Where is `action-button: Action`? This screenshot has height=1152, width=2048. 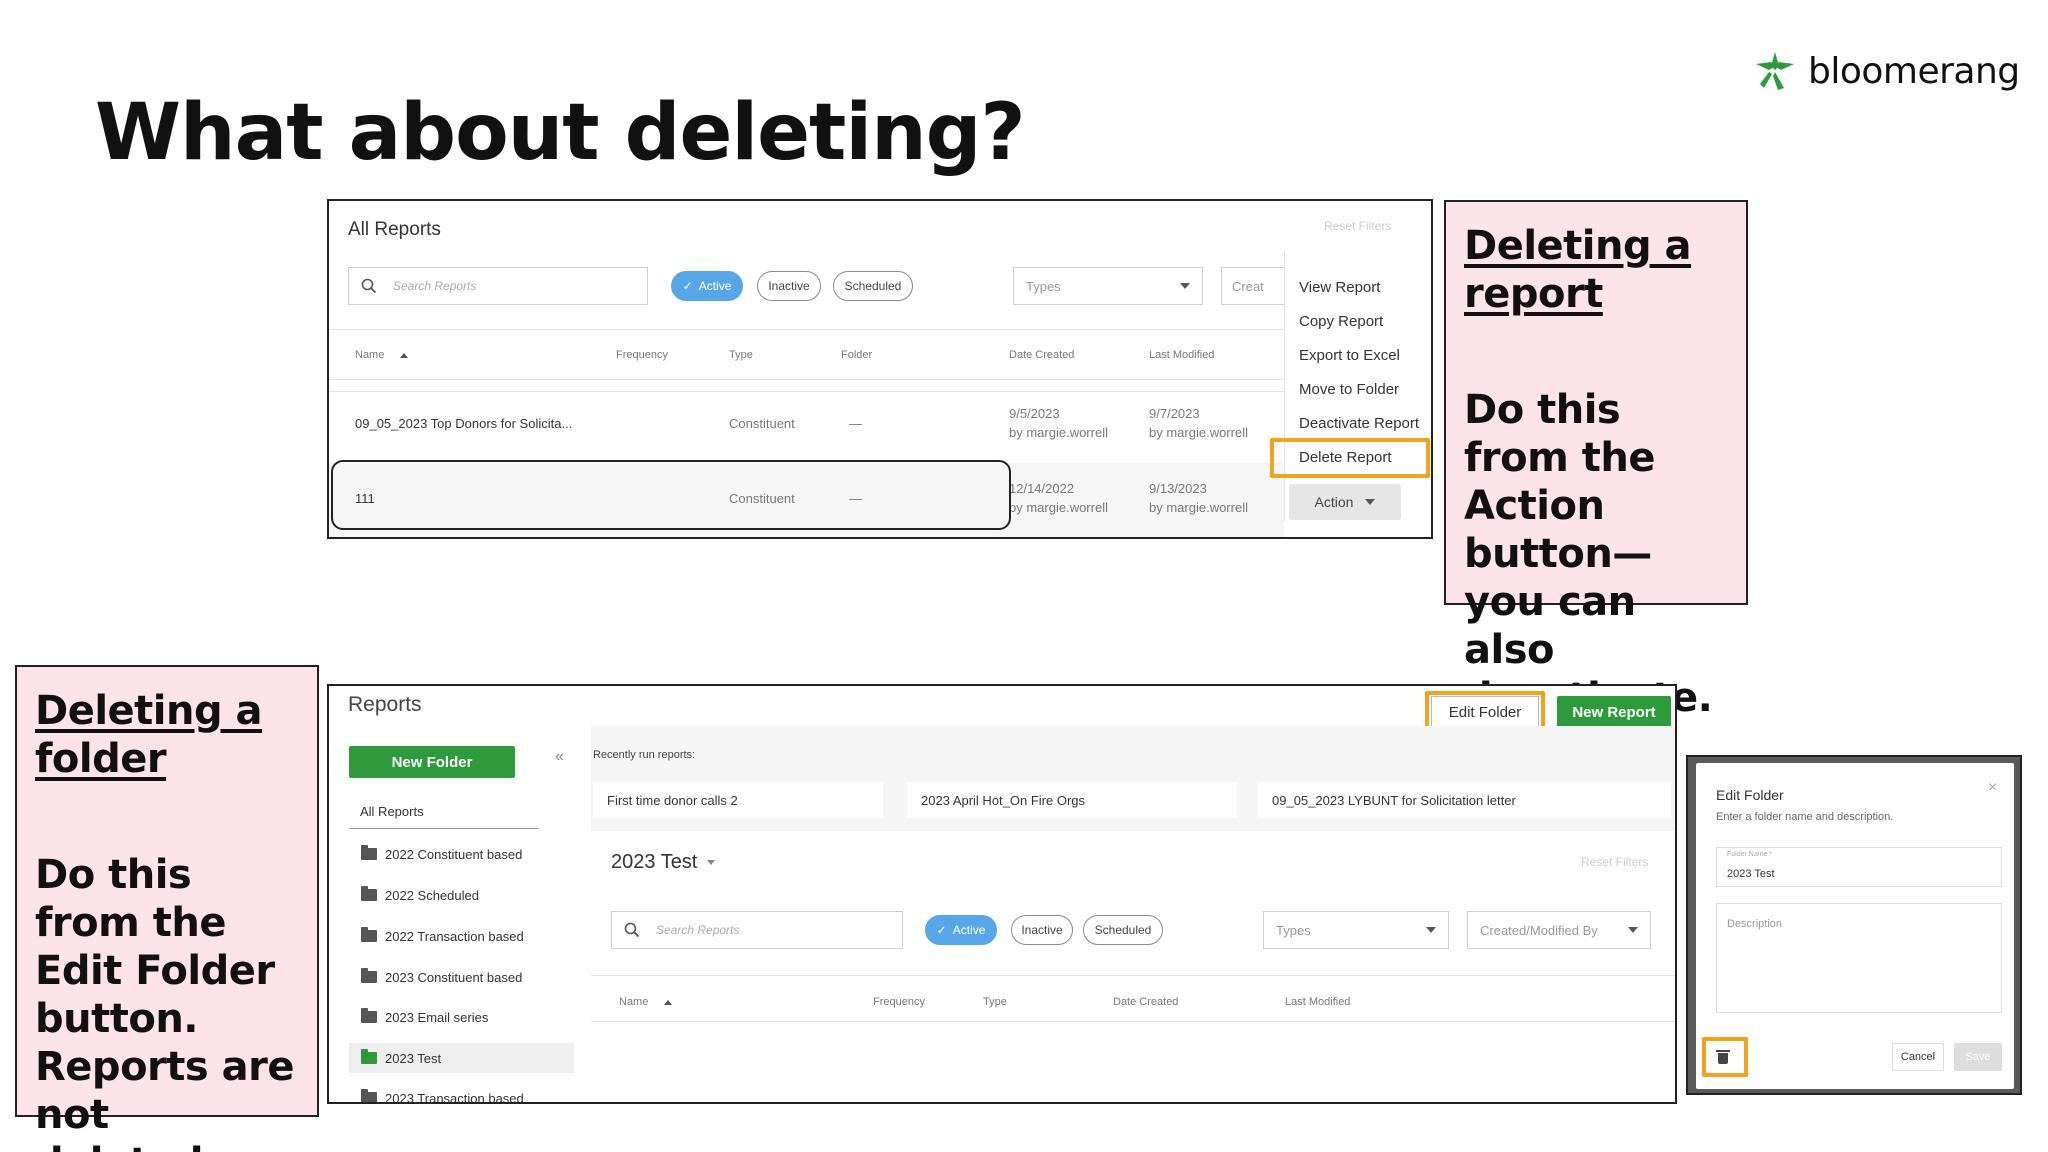 action-button: Action is located at coordinates (1345, 502).